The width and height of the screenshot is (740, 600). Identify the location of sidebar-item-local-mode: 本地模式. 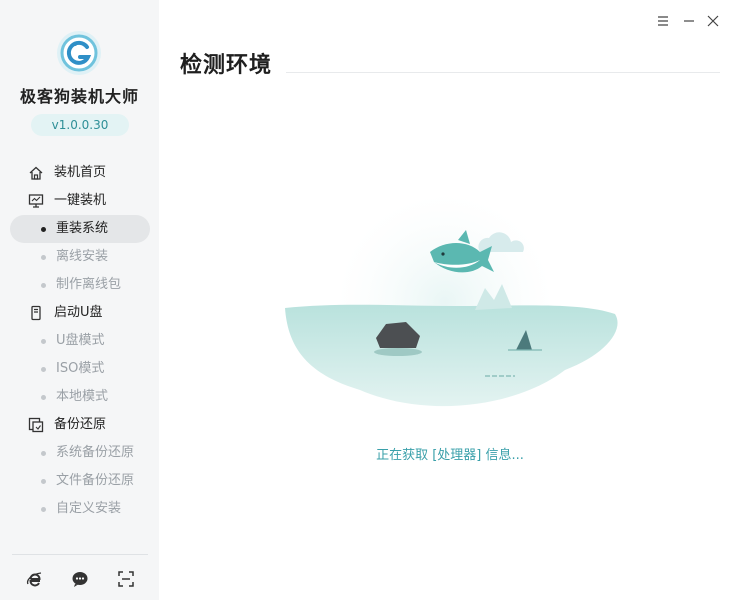
(80, 397).